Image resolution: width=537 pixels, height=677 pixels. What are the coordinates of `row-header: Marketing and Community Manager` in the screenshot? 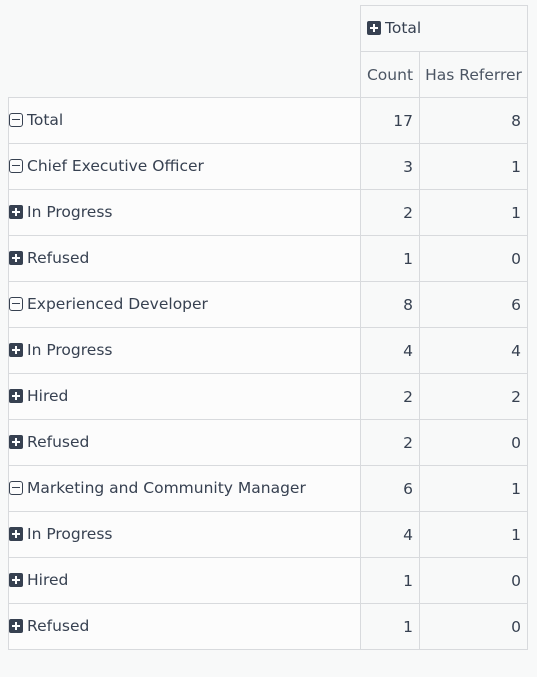 It's located at (184, 488).